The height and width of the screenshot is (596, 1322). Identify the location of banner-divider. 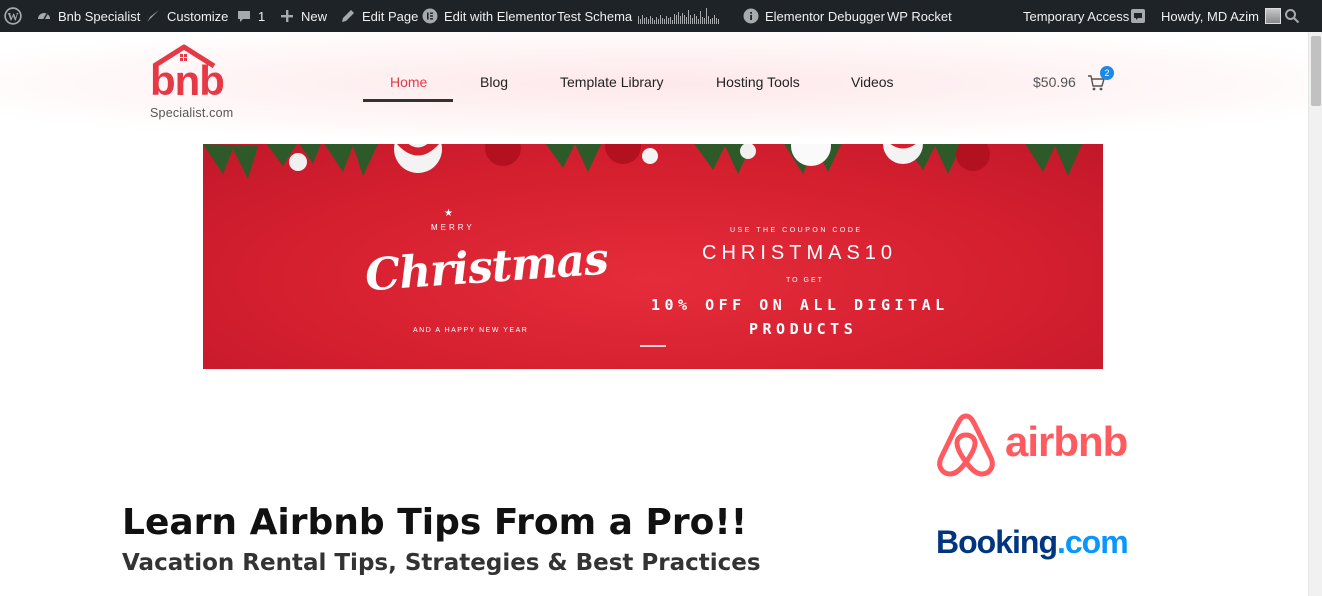
(653, 346).